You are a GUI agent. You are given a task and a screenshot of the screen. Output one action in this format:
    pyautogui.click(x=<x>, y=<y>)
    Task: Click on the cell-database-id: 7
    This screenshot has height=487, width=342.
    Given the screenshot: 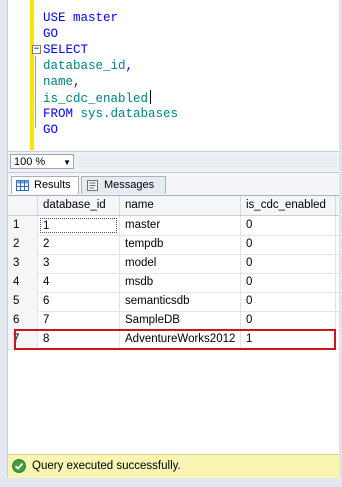 What is the action you would take?
    pyautogui.click(x=79, y=320)
    